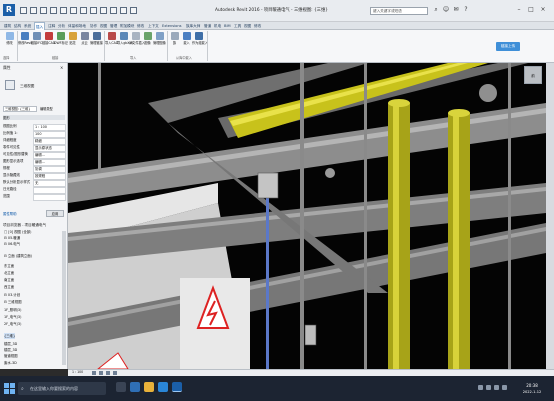  Describe the element at coordinates (174, 42) in the screenshot. I see `family-button: 族` at that location.